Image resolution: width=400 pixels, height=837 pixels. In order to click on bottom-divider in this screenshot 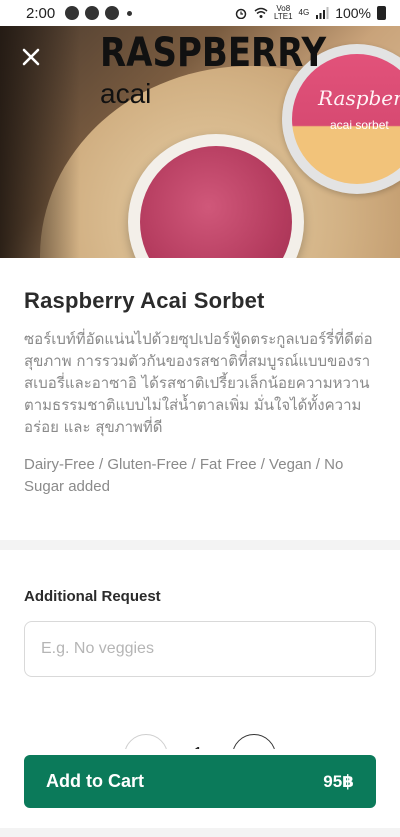, I will do `click(200, 832)`.